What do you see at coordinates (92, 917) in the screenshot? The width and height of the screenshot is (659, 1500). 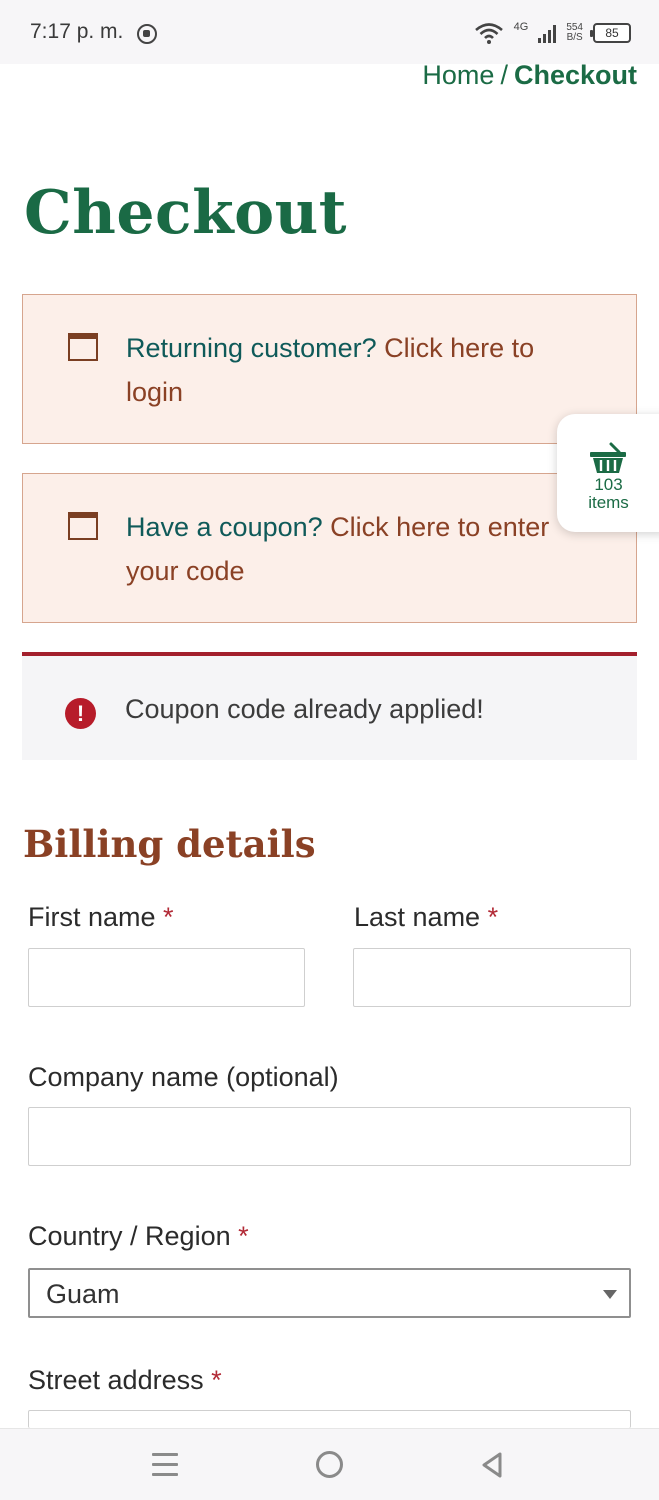 I see `first-name-label-text: First name` at bounding box center [92, 917].